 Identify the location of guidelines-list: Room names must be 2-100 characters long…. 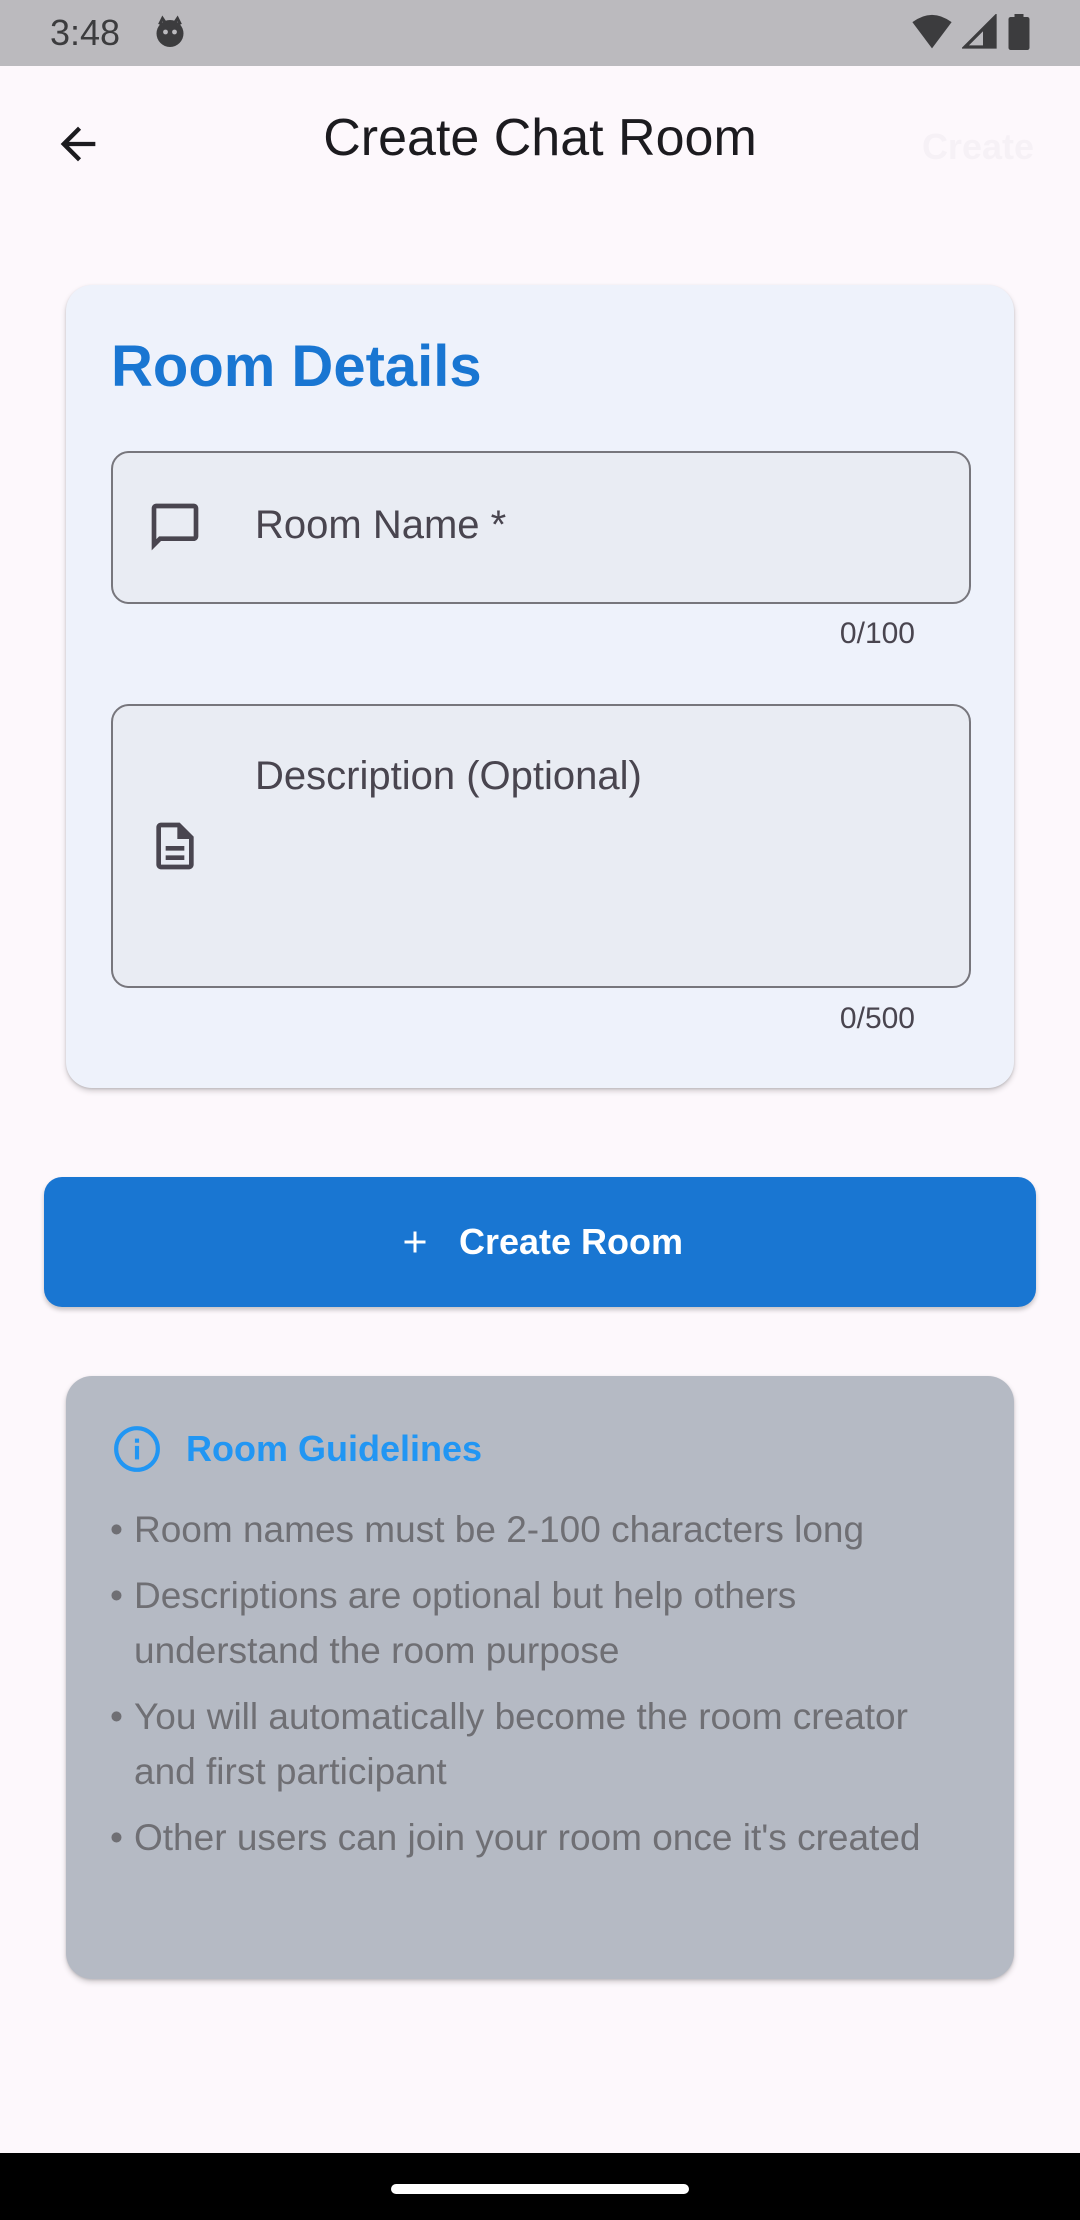
(535, 1689).